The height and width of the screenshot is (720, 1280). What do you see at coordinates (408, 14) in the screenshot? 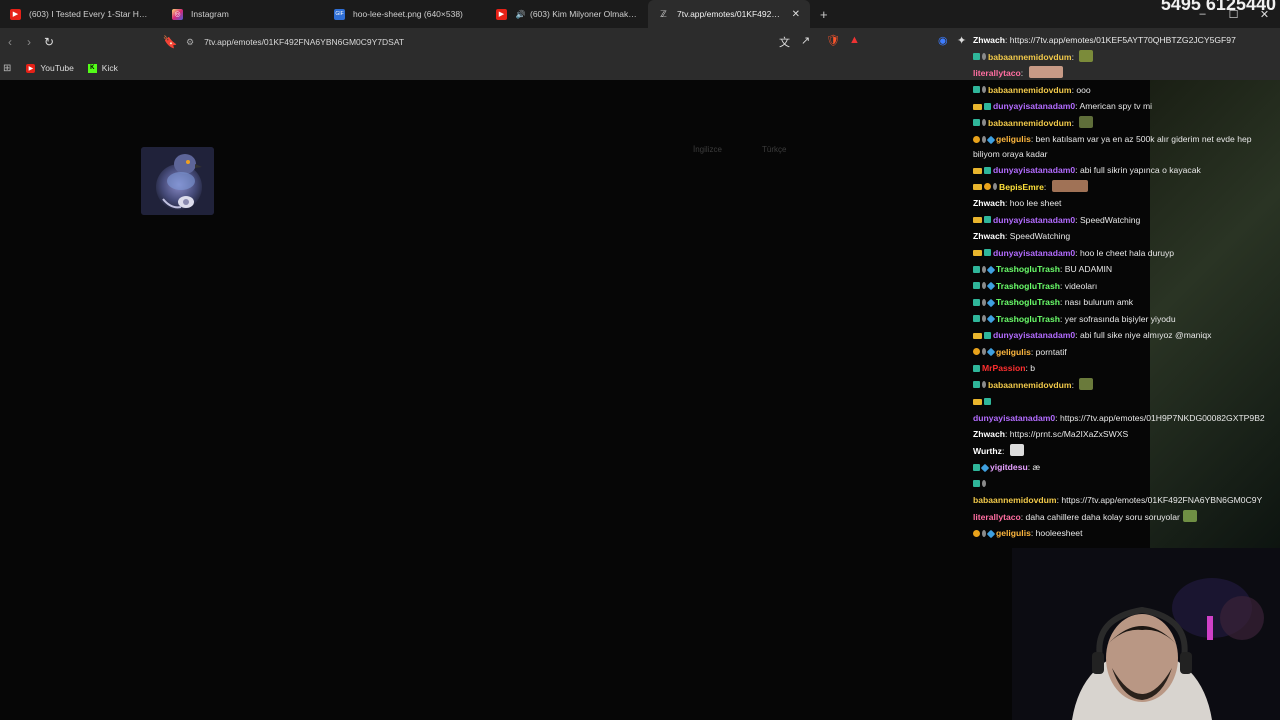
I see `tab-title: hoo-lee-sheet.png (640×538)` at bounding box center [408, 14].